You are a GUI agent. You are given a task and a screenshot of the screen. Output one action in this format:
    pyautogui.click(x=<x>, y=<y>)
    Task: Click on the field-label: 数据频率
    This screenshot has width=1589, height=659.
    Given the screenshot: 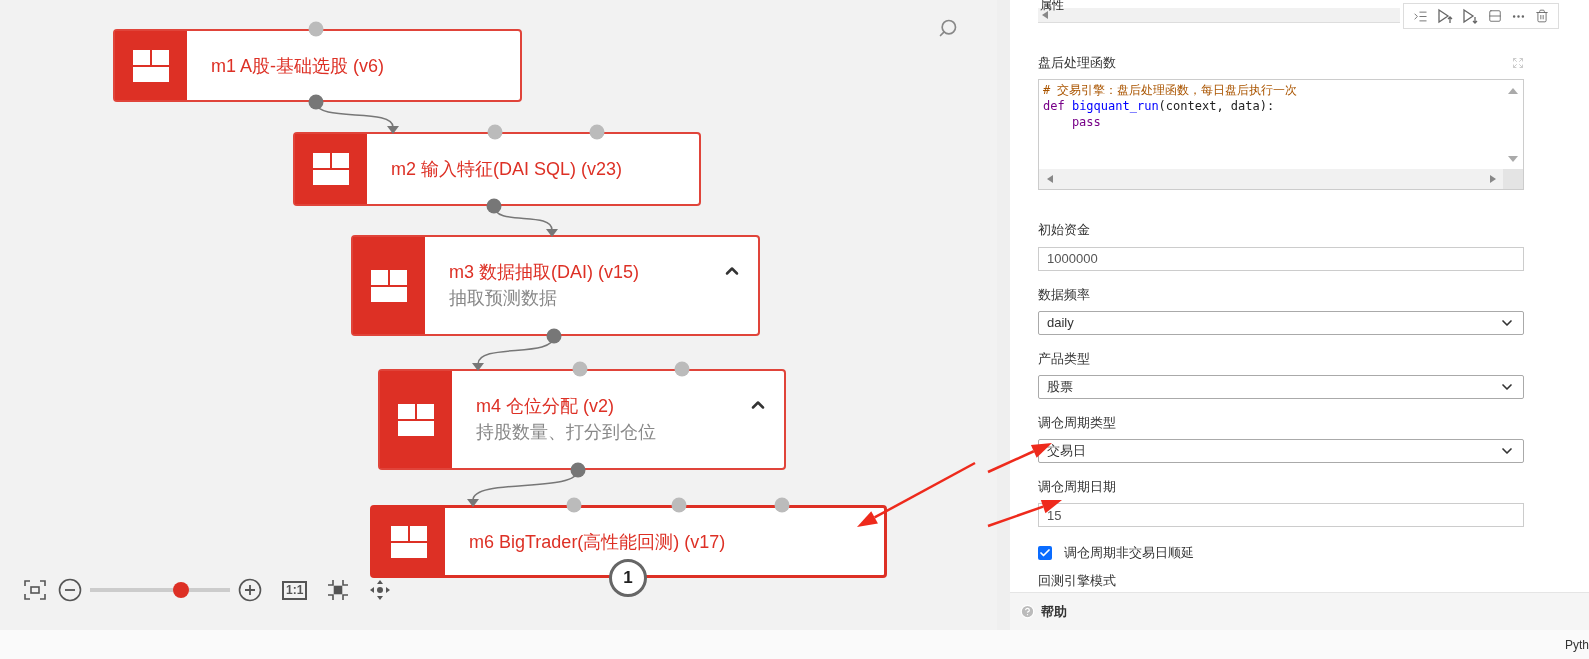 What is the action you would take?
    pyautogui.click(x=1064, y=294)
    